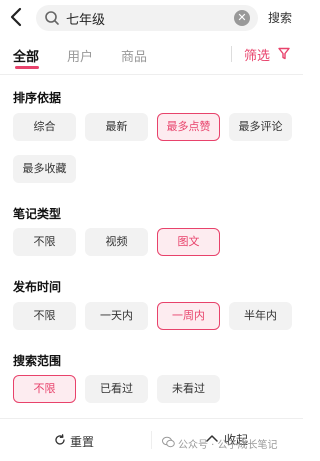  I want to click on search-button: 搜索, so click(280, 17).